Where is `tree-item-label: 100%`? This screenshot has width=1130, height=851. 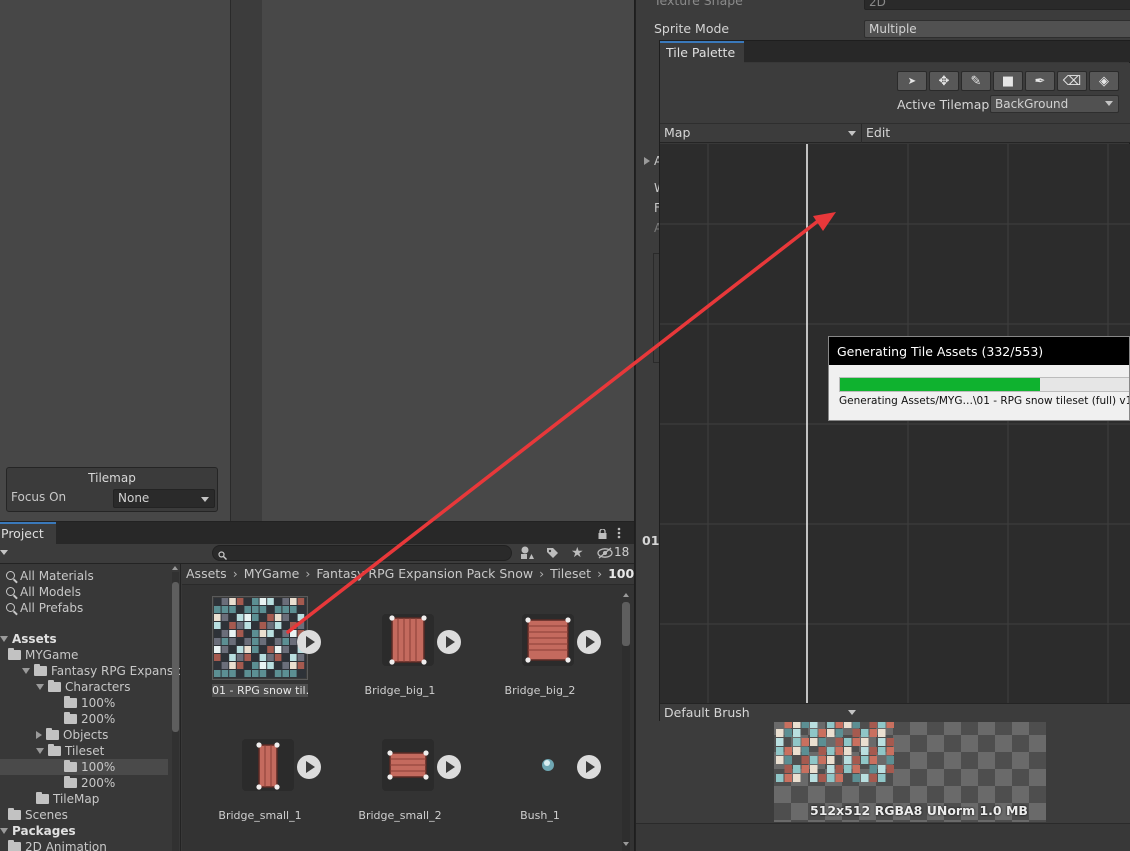 tree-item-label: 100% is located at coordinates (98, 767).